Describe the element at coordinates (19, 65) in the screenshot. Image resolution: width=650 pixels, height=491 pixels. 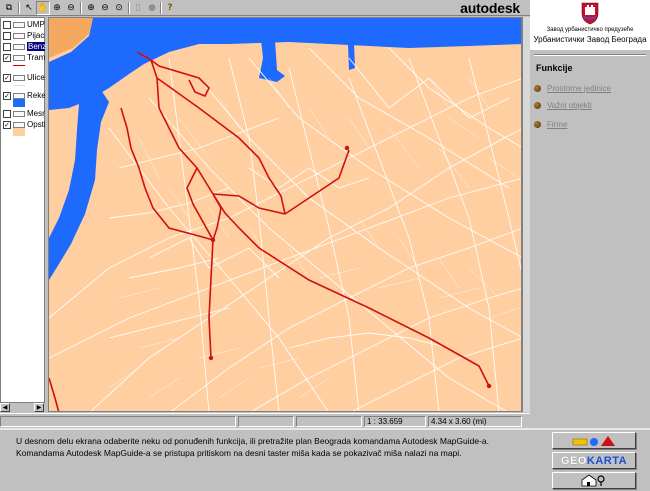
I see `tram-line-swatch` at that location.